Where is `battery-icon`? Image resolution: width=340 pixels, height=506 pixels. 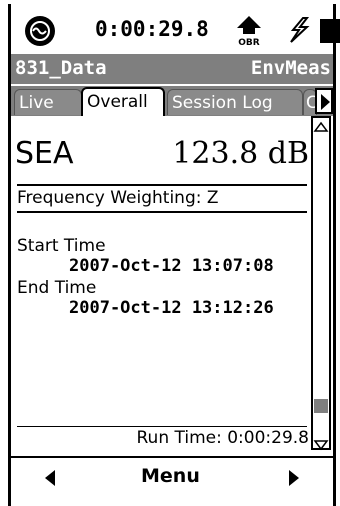
battery-icon is located at coordinates (330, 31).